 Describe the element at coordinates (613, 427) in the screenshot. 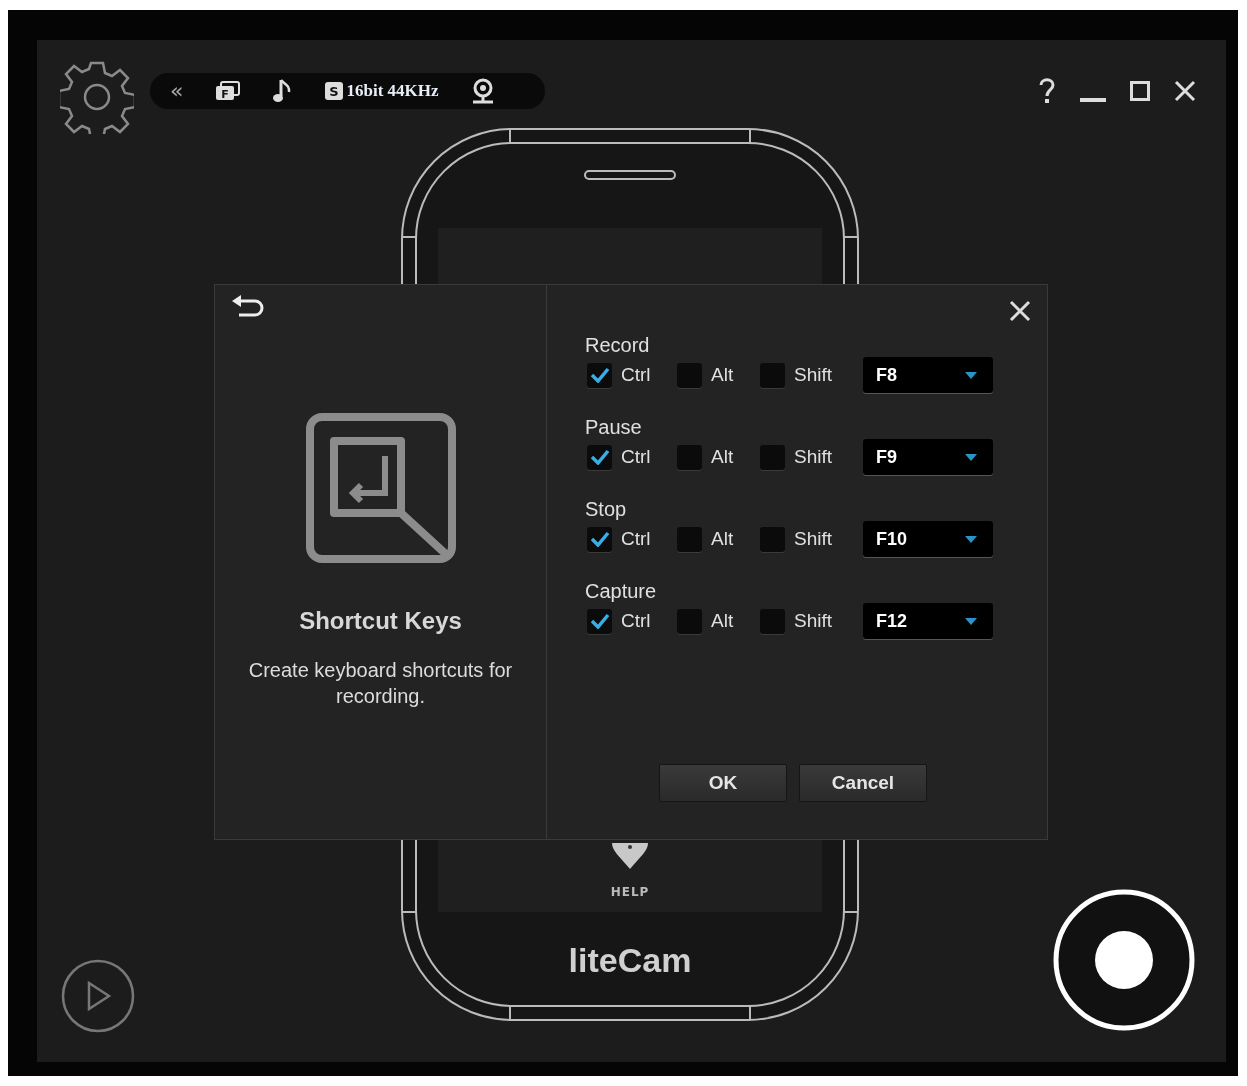

I see `shortcut-label: Pause` at that location.